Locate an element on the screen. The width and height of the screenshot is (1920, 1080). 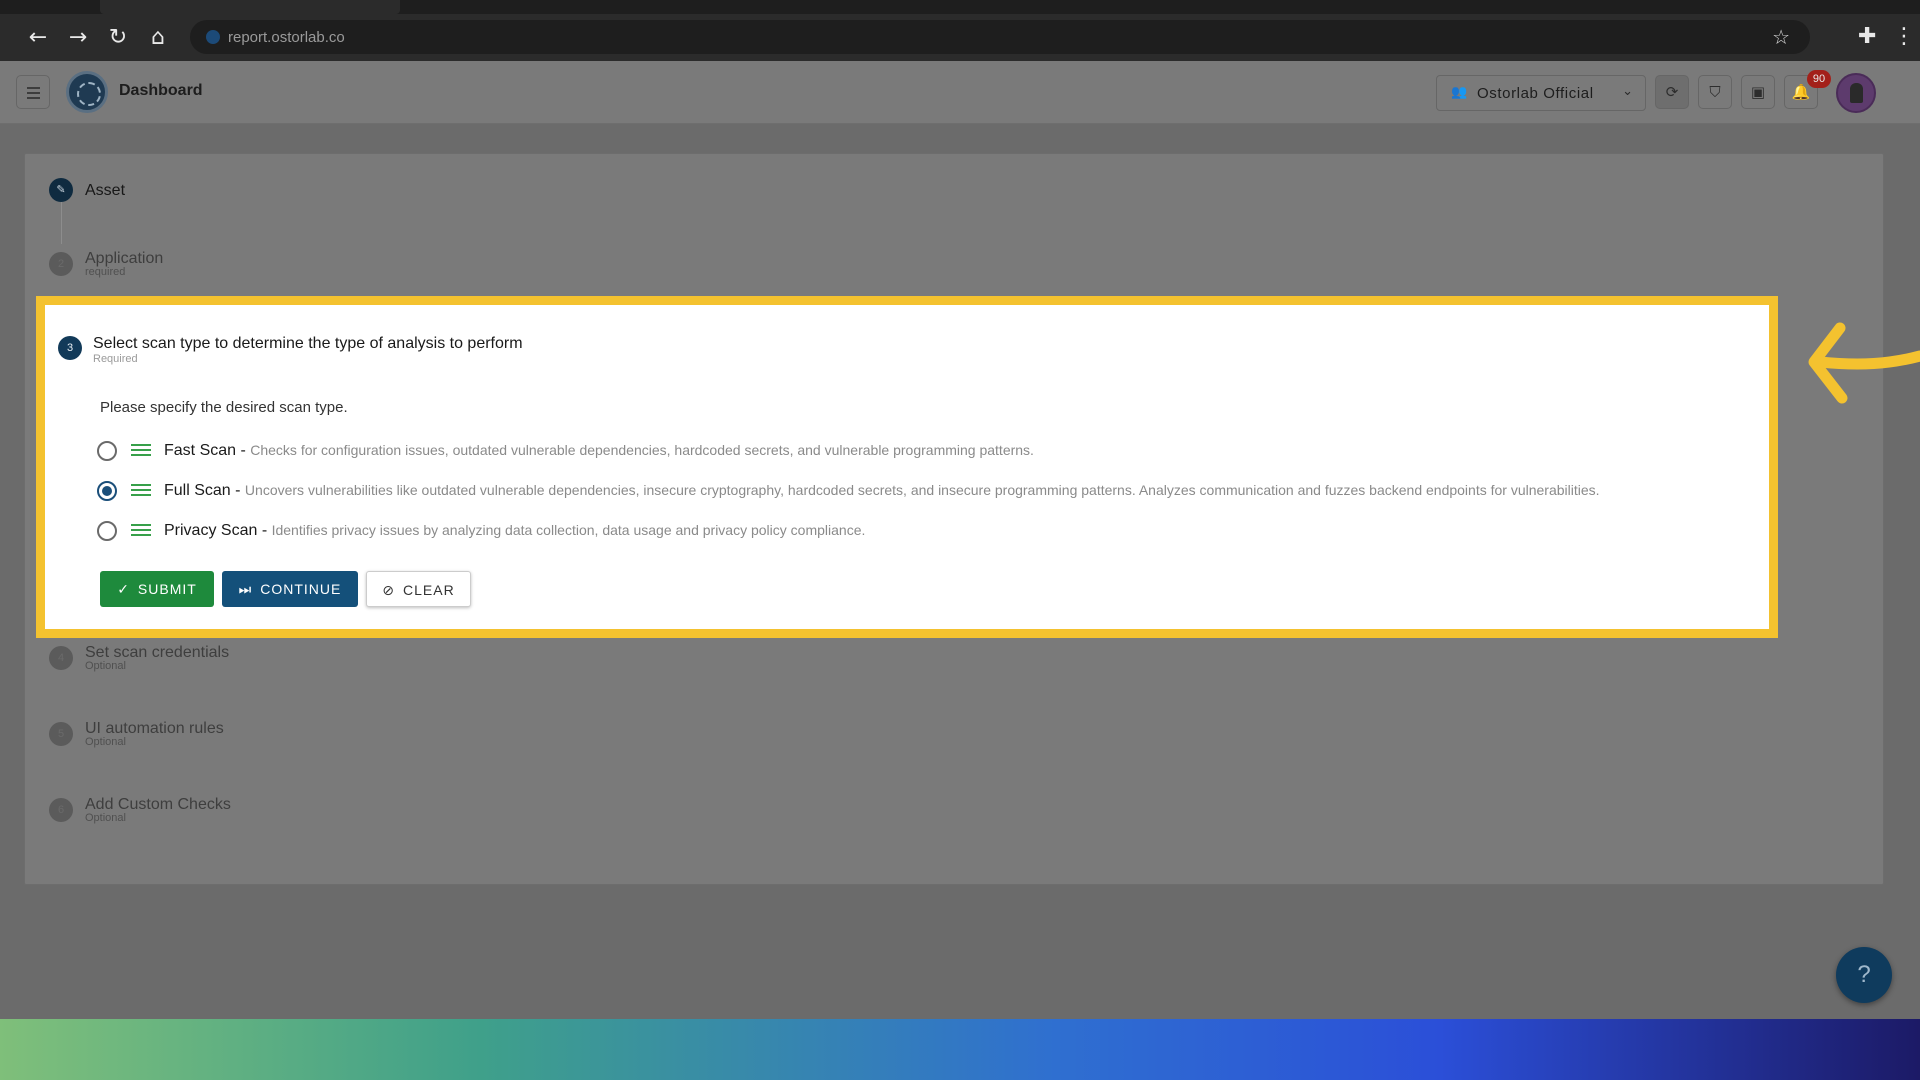
step-6-number: 6 is located at coordinates (61, 810).